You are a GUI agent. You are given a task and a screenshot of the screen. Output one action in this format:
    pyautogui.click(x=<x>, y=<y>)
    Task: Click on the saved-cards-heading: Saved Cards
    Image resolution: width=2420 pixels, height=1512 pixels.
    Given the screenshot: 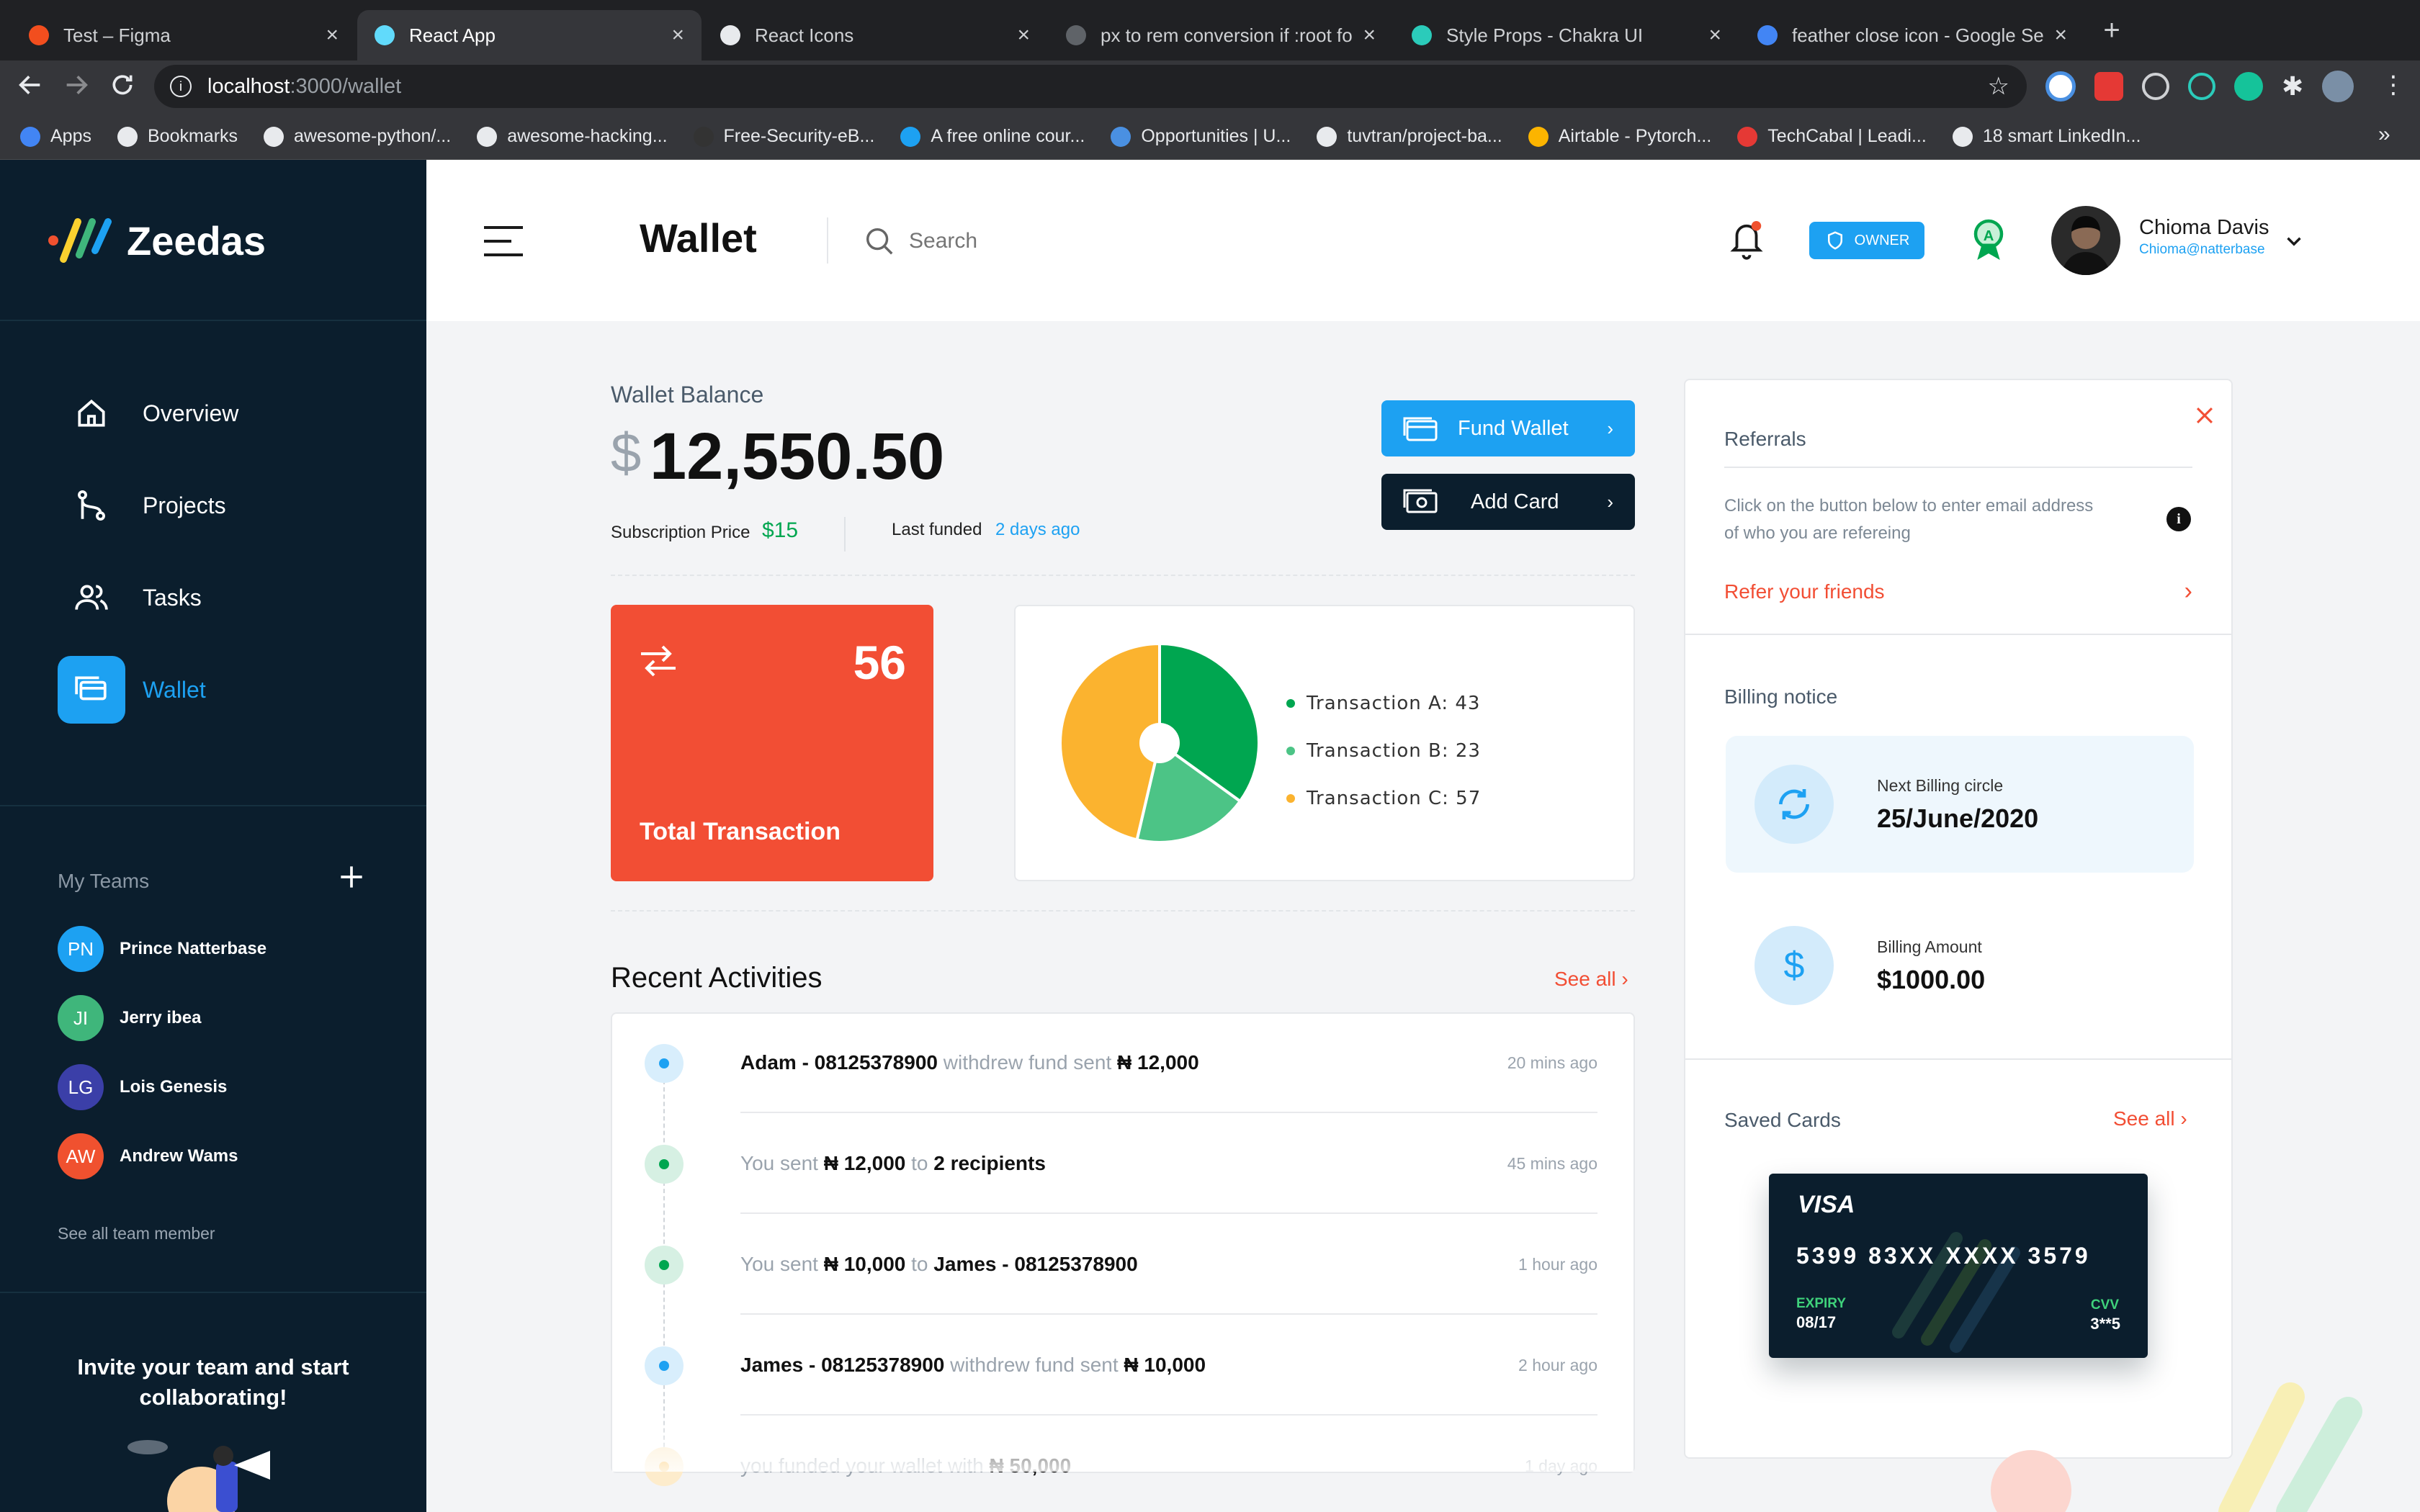 What is the action you would take?
    pyautogui.click(x=1782, y=1120)
    